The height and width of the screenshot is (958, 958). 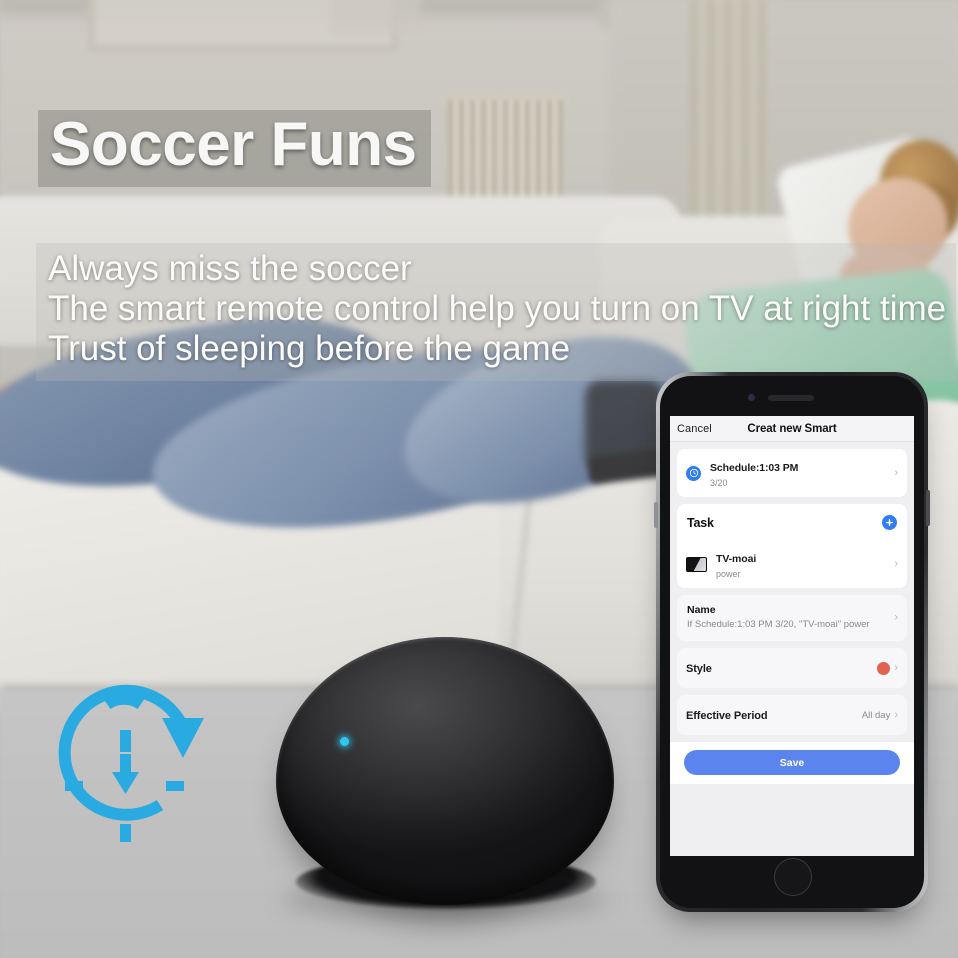 What do you see at coordinates (754, 468) in the screenshot?
I see `schedule-title: Schedule:1:03 PM` at bounding box center [754, 468].